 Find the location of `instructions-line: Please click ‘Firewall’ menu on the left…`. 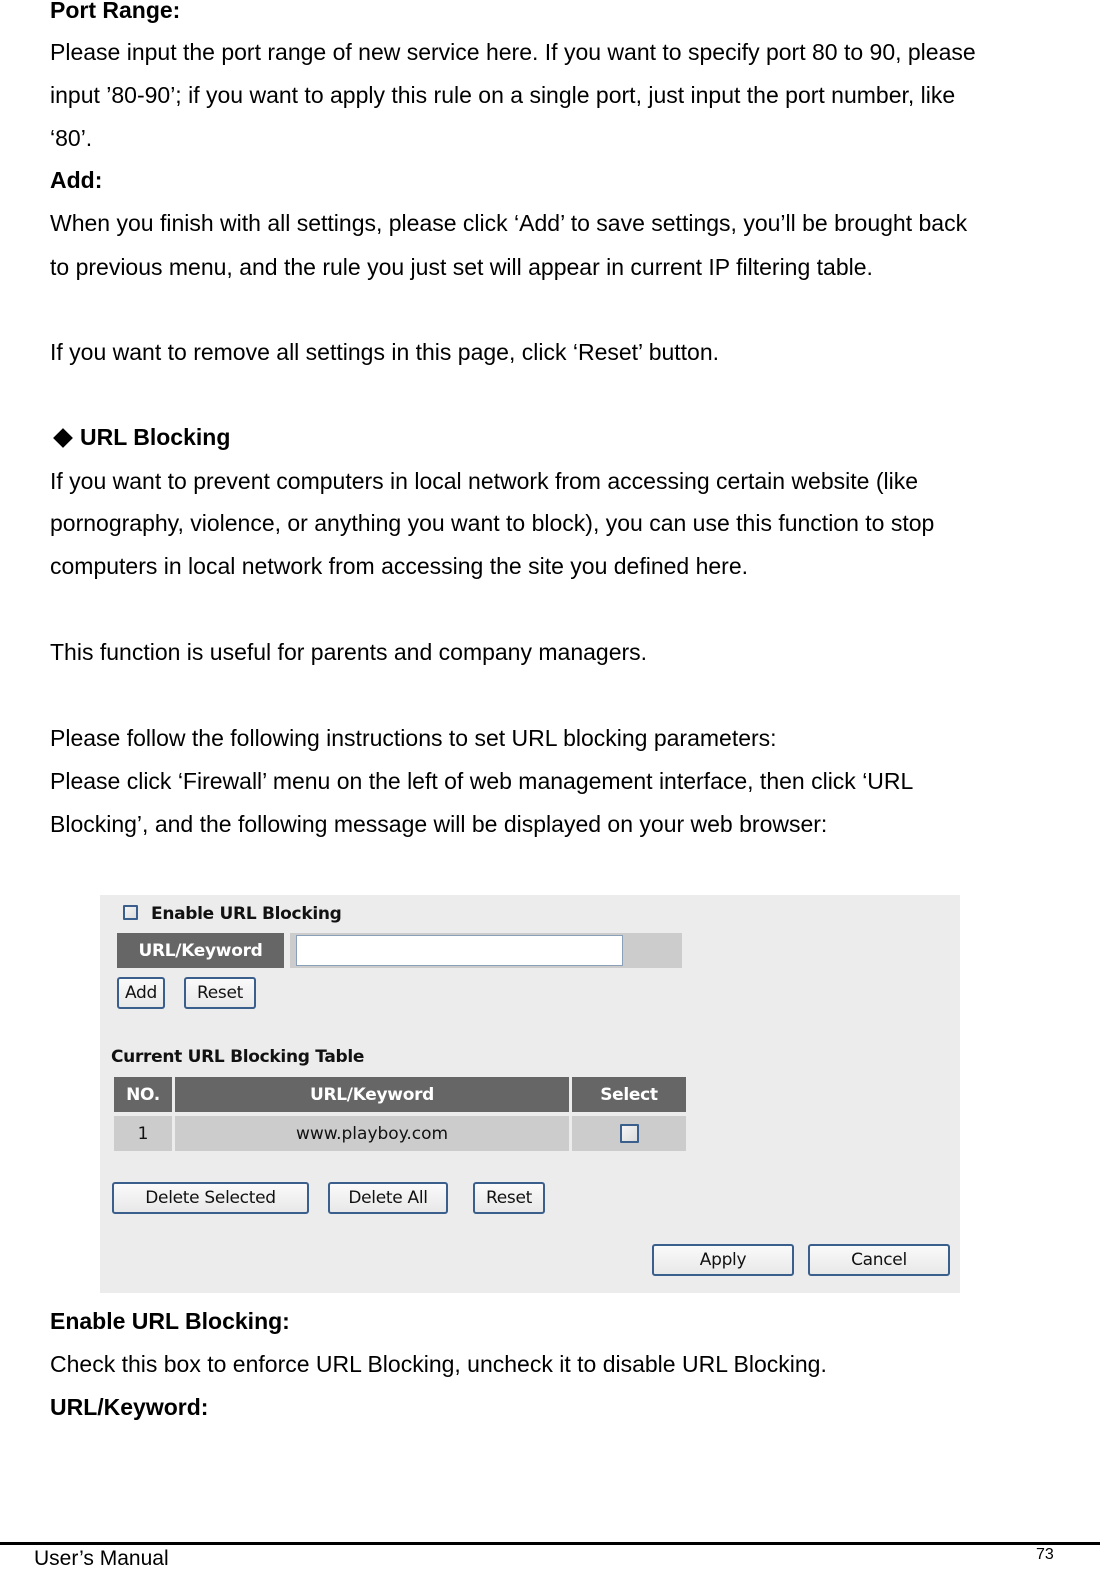

instructions-line: Please click ‘Firewall’ menu on the left… is located at coordinates (482, 781).